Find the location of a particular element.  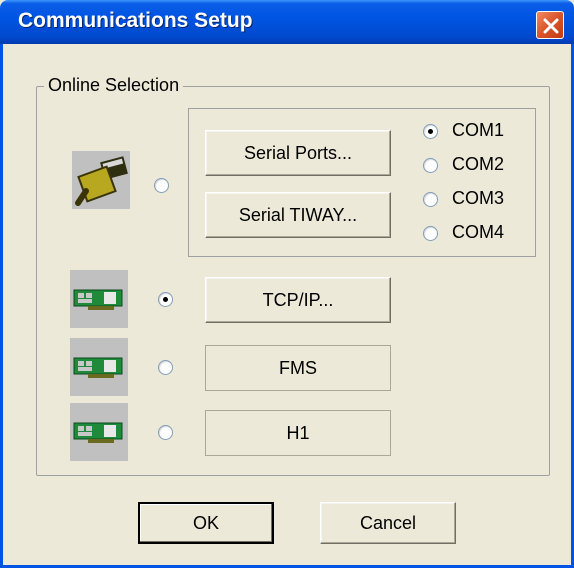

h1-button: H1 is located at coordinates (298, 433).